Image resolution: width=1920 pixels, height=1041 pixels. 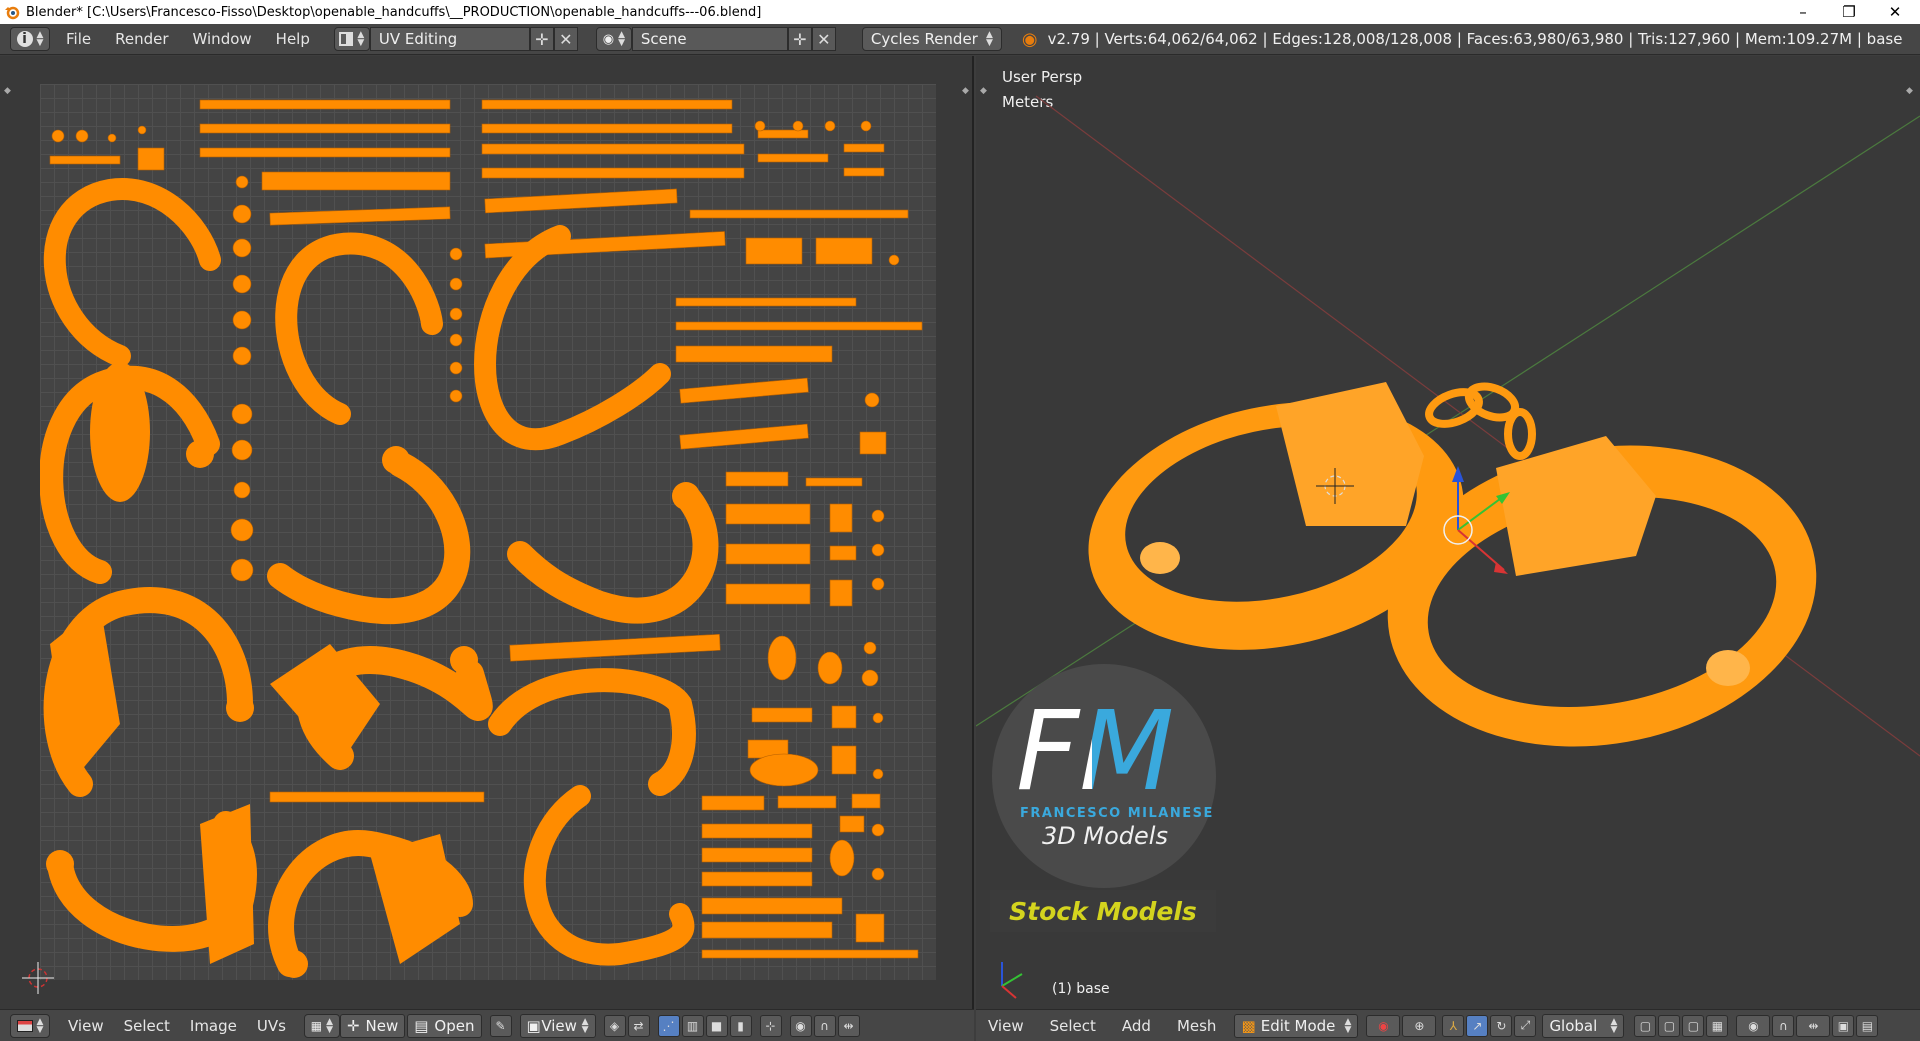 I want to click on remove-scene-button: ✕, so click(x=823, y=39).